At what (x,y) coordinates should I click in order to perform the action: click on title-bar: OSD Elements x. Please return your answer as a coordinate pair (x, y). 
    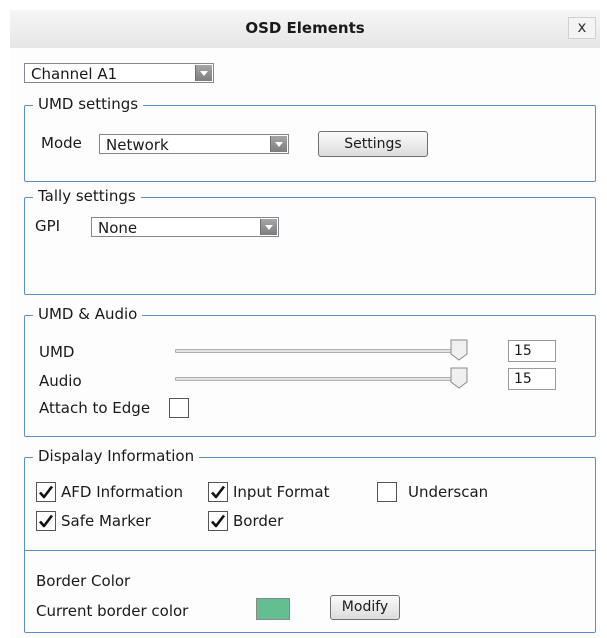
    Looking at the image, I should click on (305, 29).